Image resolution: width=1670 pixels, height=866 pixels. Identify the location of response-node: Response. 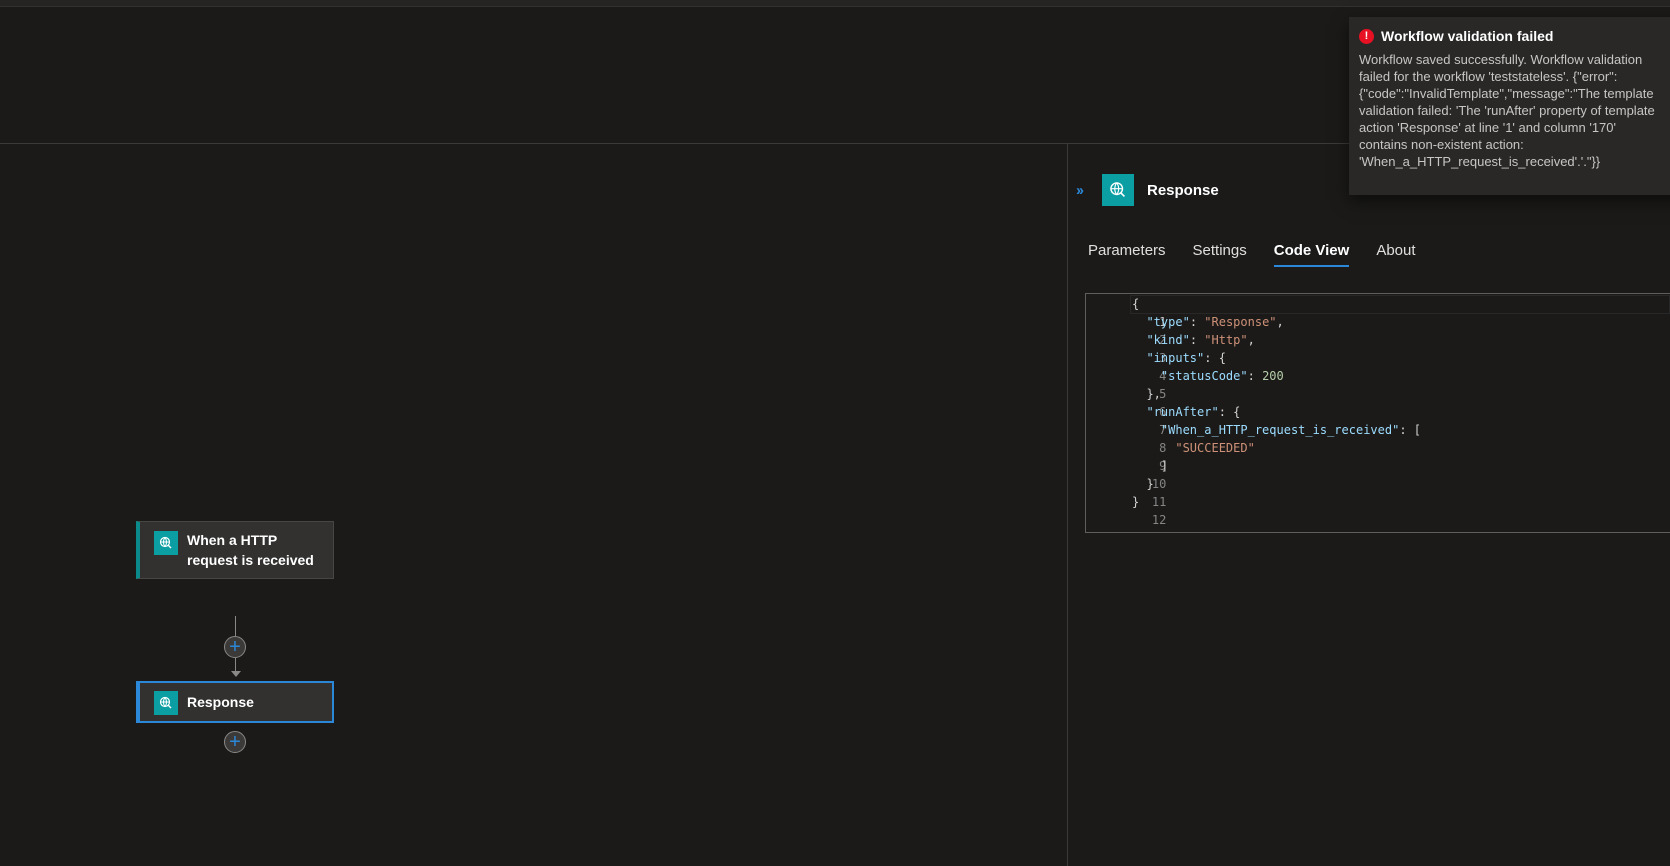
(235, 702).